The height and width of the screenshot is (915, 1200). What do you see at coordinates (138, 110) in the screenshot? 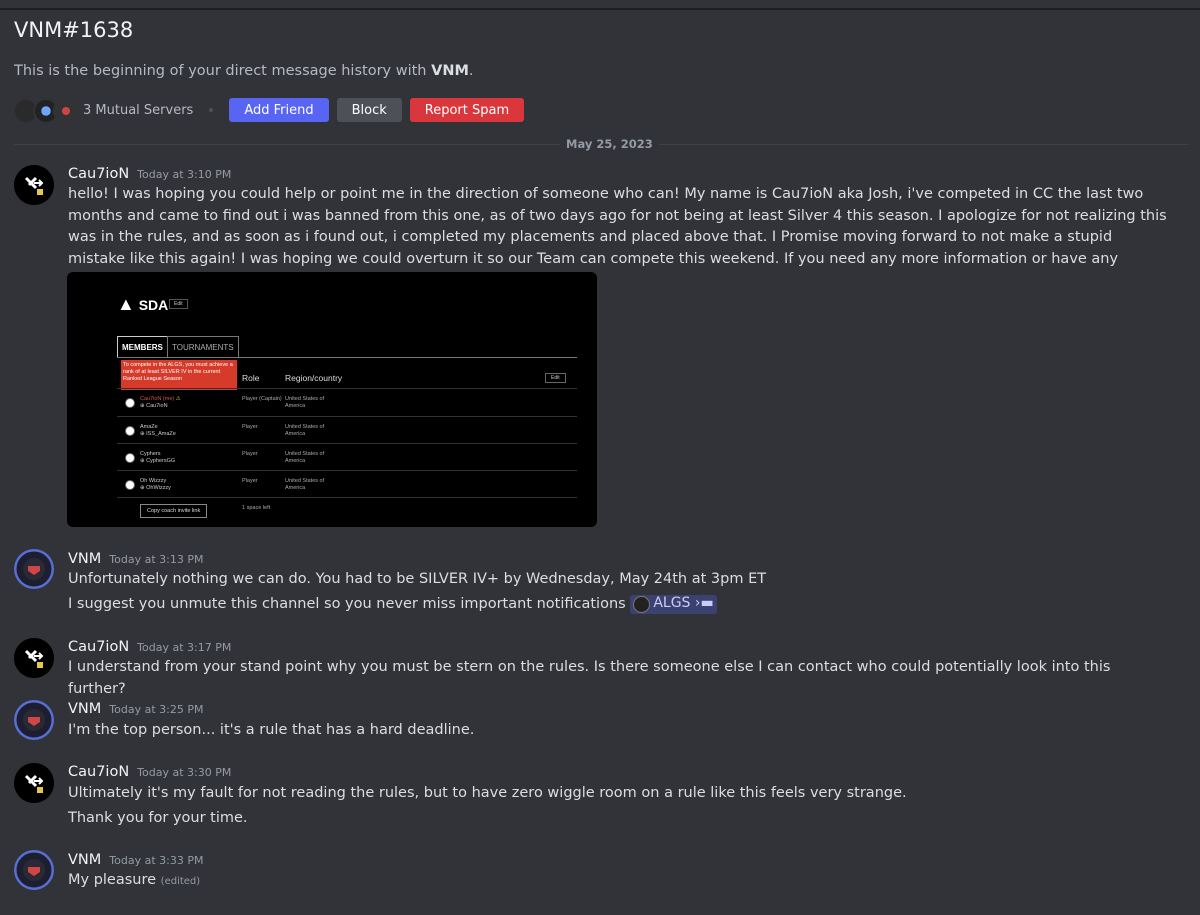
I see `mutual-servers-link: 3 Mutual Servers` at bounding box center [138, 110].